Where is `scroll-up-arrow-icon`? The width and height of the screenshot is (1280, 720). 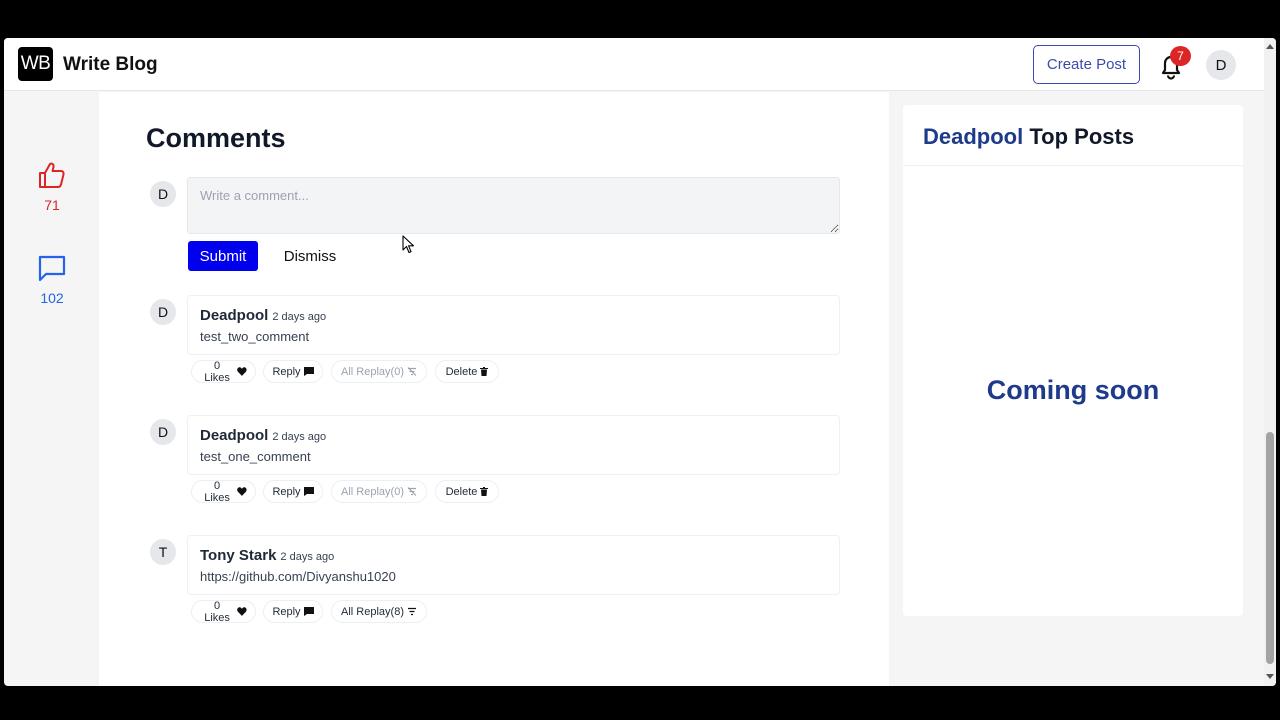
scroll-up-arrow-icon is located at coordinates (1270, 46).